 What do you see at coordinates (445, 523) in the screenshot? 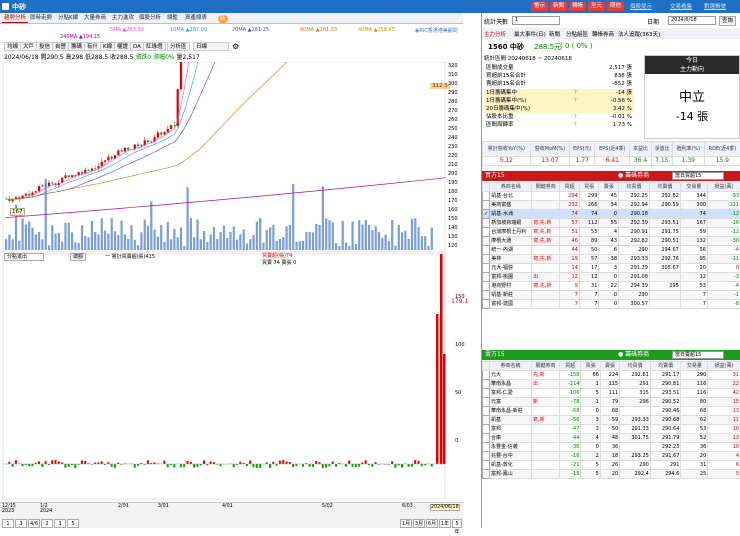
I see `range-1y: 1年` at bounding box center [445, 523].